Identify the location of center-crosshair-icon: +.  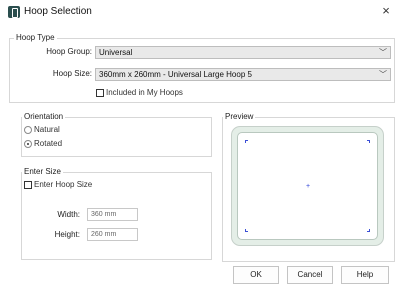
(308, 186).